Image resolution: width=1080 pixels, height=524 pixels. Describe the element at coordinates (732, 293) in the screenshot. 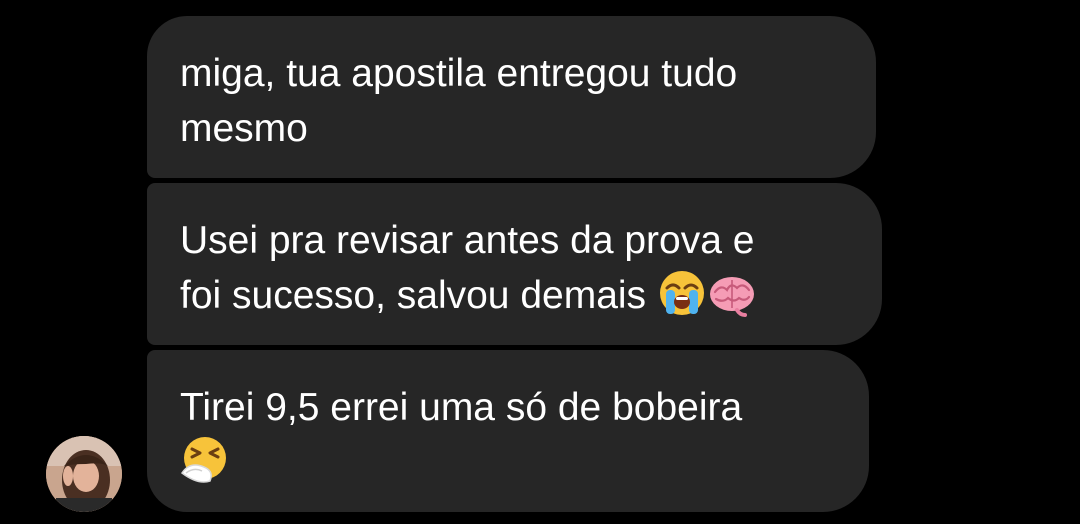

I see `brain-emoji` at that location.